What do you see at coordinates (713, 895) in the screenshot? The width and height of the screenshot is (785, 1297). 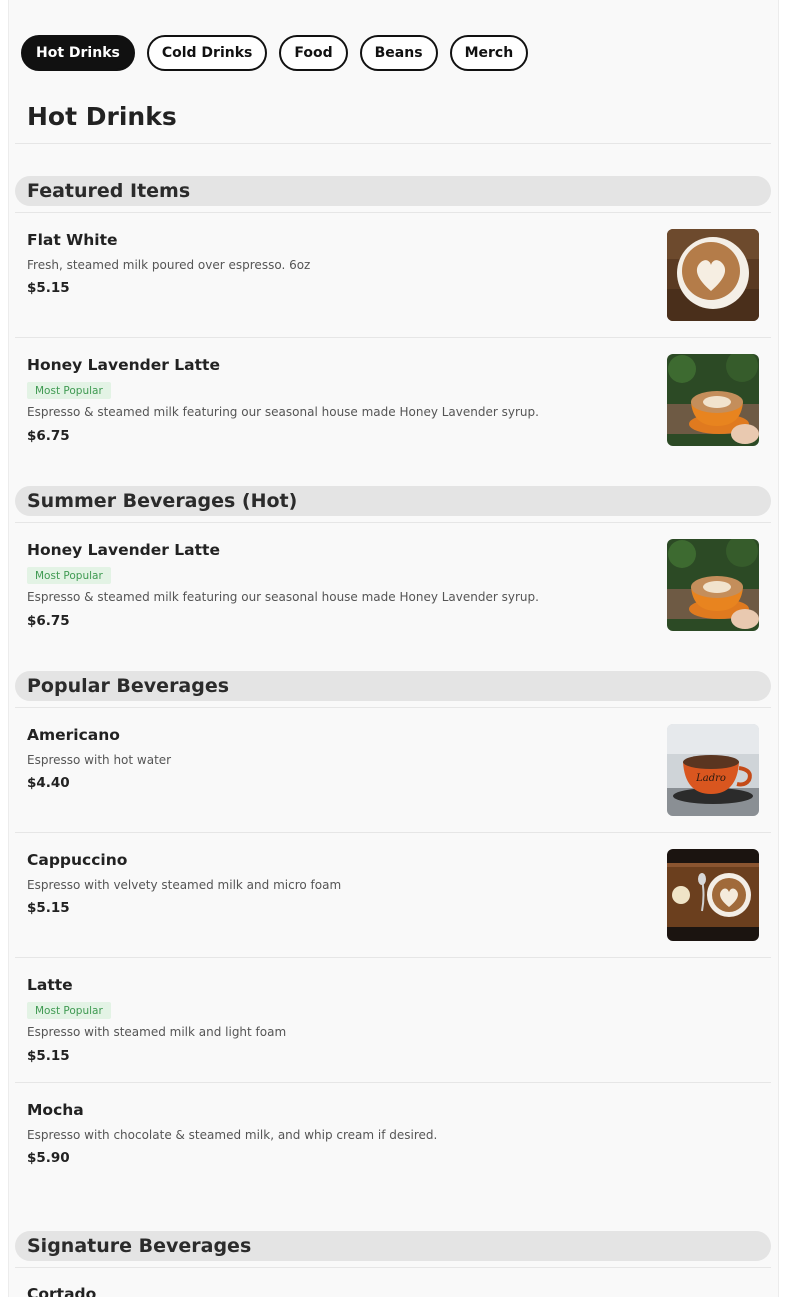 I see `cappuccino-on-wood-tray-photo` at bounding box center [713, 895].